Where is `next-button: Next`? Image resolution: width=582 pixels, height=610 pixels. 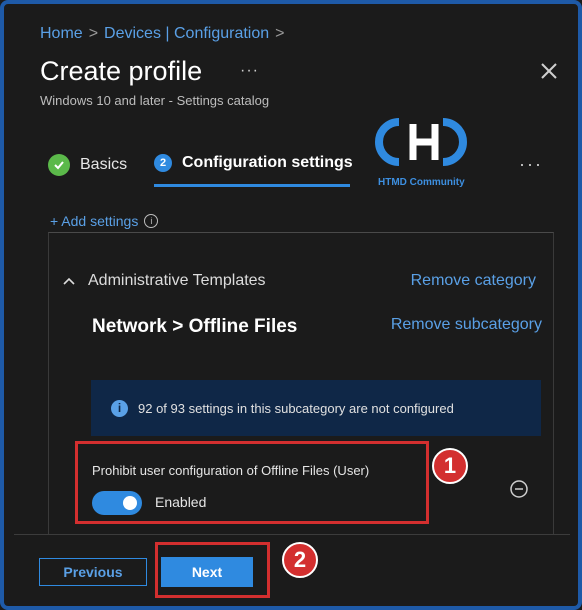
next-button: Next is located at coordinates (207, 572).